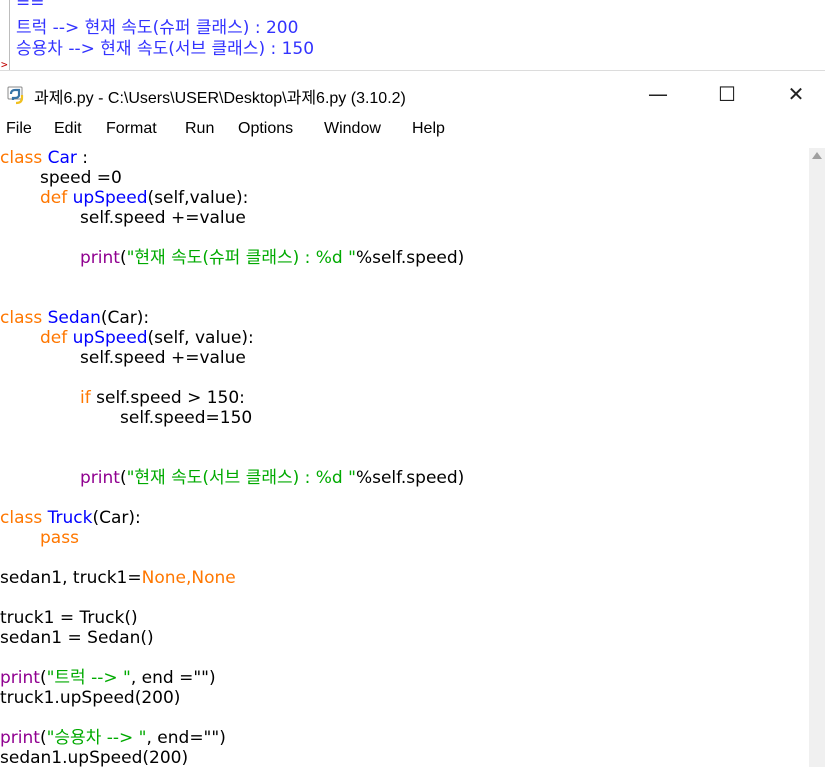  Describe the element at coordinates (81, 178) in the screenshot. I see `code-line: speed =0` at that location.